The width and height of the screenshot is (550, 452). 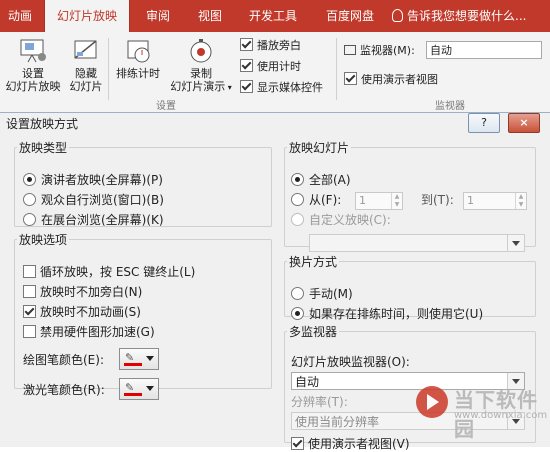 I want to click on monitor-select-value: 自动, so click(x=307, y=382).